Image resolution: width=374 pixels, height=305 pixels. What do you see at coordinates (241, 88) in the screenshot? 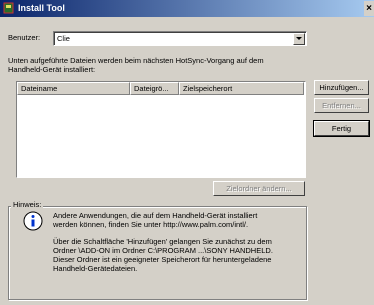
I see `column-header-target: Zielspeicherort` at bounding box center [241, 88].